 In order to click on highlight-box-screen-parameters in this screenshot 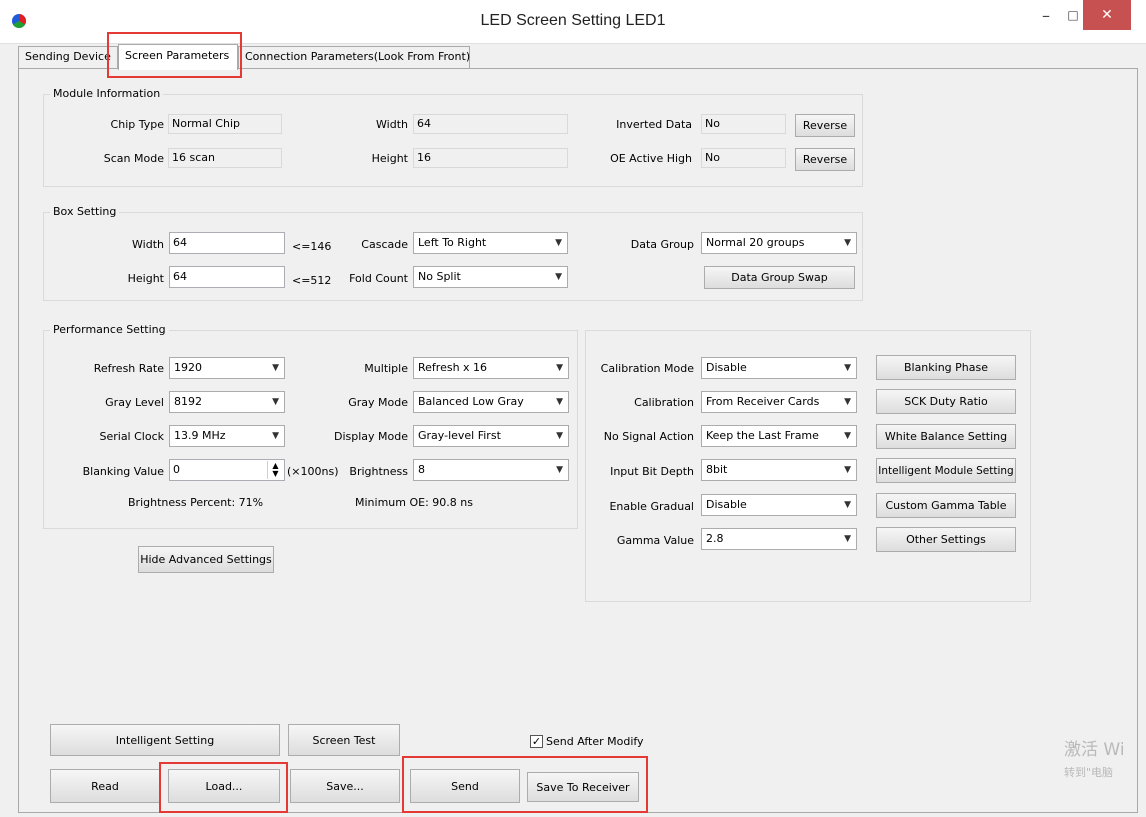, I will do `click(174, 55)`.